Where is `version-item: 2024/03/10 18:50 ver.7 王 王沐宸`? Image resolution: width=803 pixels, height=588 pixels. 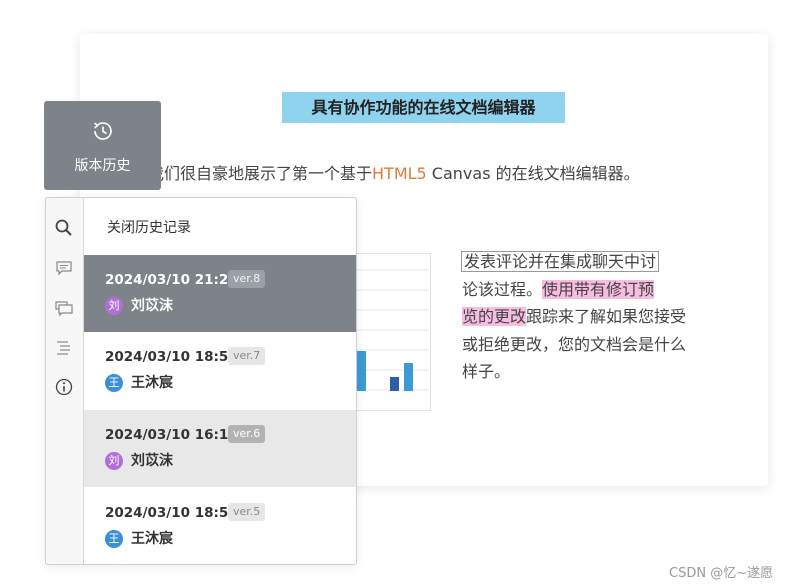
version-item: 2024/03/10 18:50 ver.7 王 王沐宸 is located at coordinates (220, 370).